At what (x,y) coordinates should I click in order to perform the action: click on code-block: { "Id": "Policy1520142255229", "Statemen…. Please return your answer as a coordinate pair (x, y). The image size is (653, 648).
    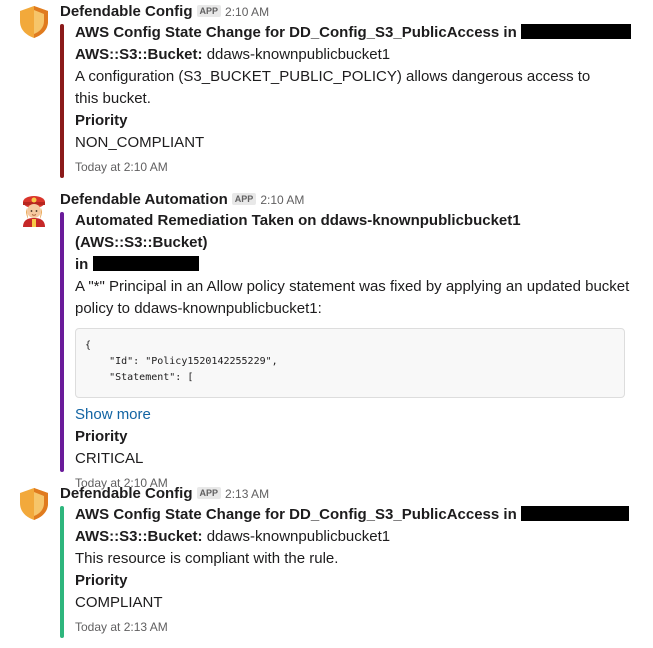
    Looking at the image, I should click on (350, 363).